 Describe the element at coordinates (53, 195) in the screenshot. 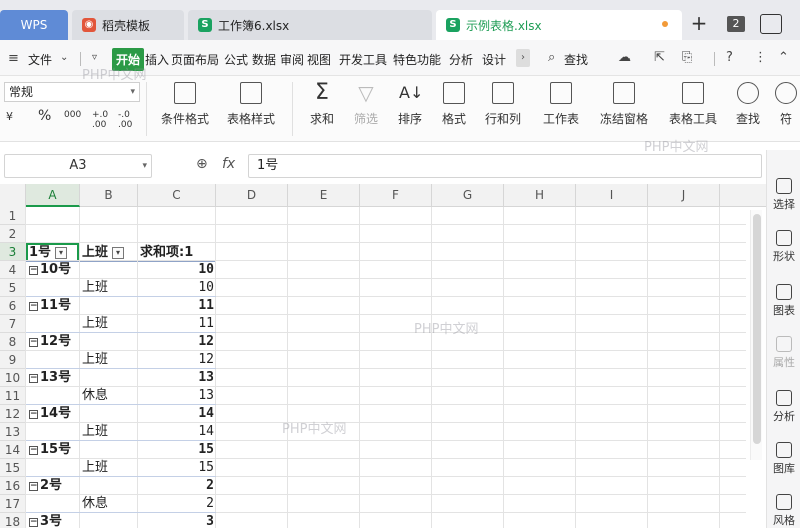

I see `column-header-a: A` at that location.